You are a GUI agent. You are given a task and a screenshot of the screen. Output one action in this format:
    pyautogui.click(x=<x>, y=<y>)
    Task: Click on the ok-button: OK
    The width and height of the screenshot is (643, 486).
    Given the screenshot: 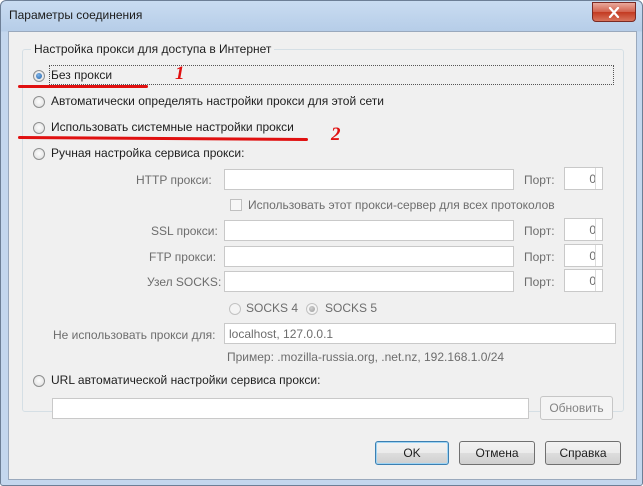 What is the action you would take?
    pyautogui.click(x=412, y=453)
    